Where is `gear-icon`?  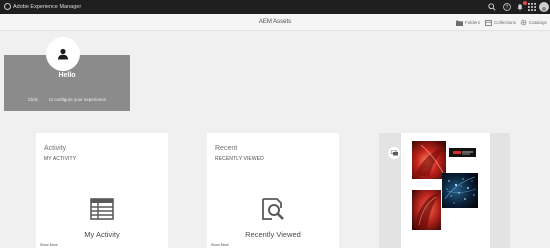 gear-icon is located at coordinates (523, 22).